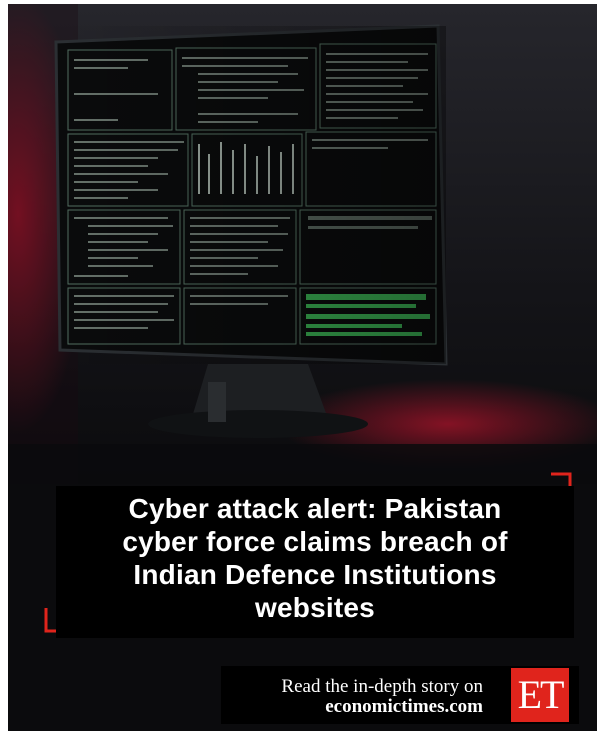  What do you see at coordinates (315, 508) in the screenshot?
I see `headline-line: Cyber attack alert: Pakistan` at bounding box center [315, 508].